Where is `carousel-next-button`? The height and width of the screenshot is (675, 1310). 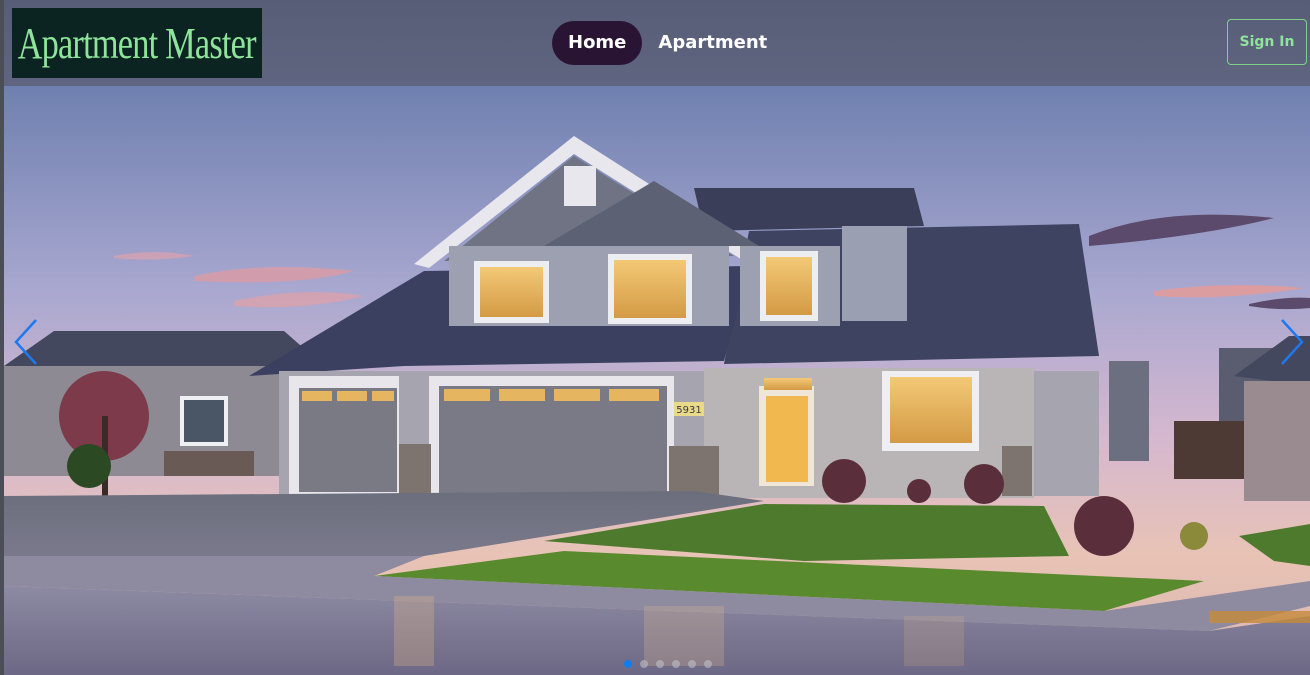
carousel-next-button is located at coordinates (1291, 342).